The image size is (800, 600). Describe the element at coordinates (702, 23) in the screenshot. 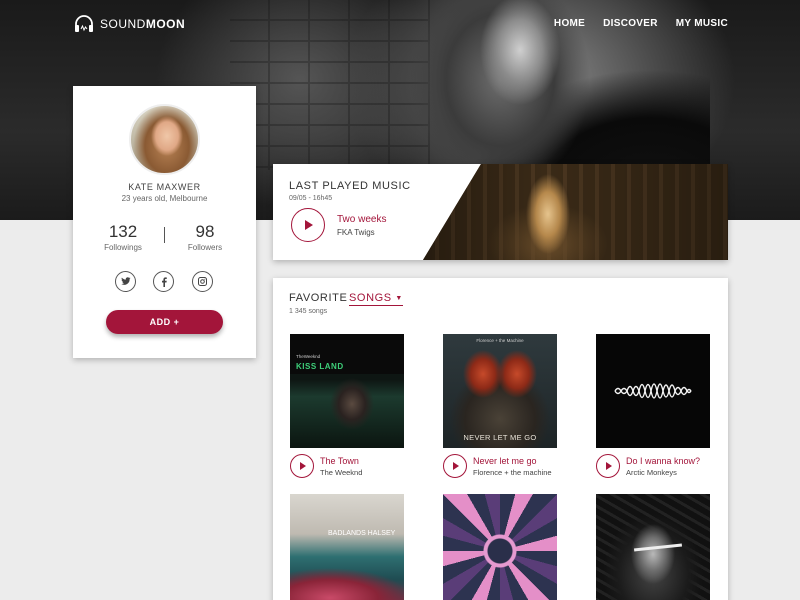

I see `nav-my-music: MY MUSIC` at that location.